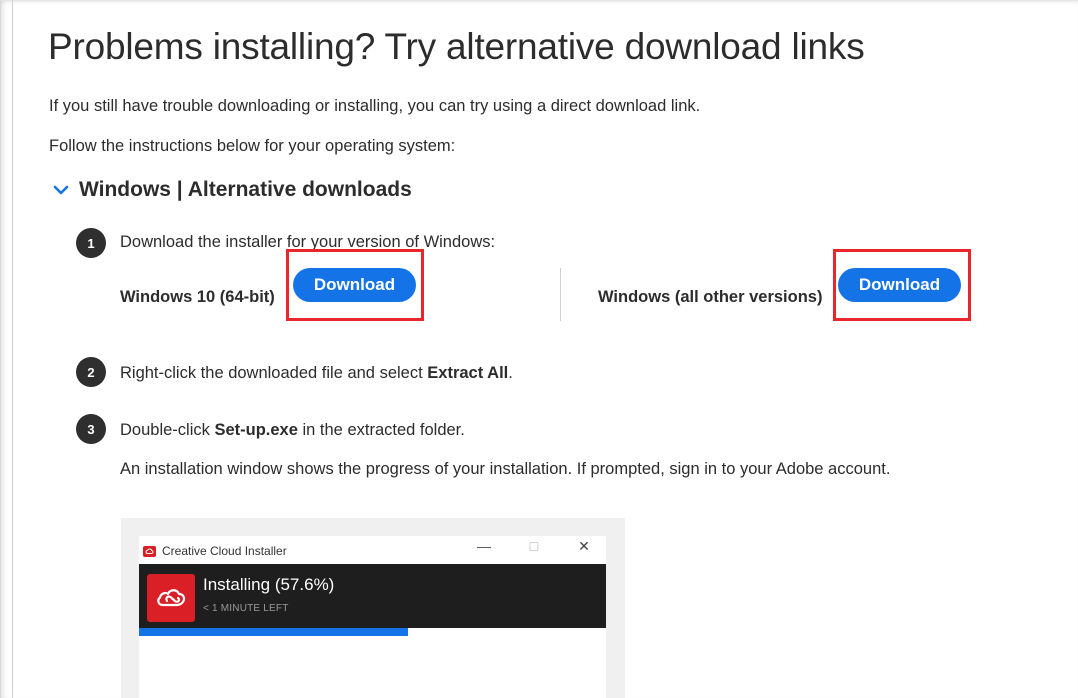 The image size is (1078, 698). Describe the element at coordinates (246, 608) in the screenshot. I see `installer-time-left: < 1 MINUTE LEFT` at that location.